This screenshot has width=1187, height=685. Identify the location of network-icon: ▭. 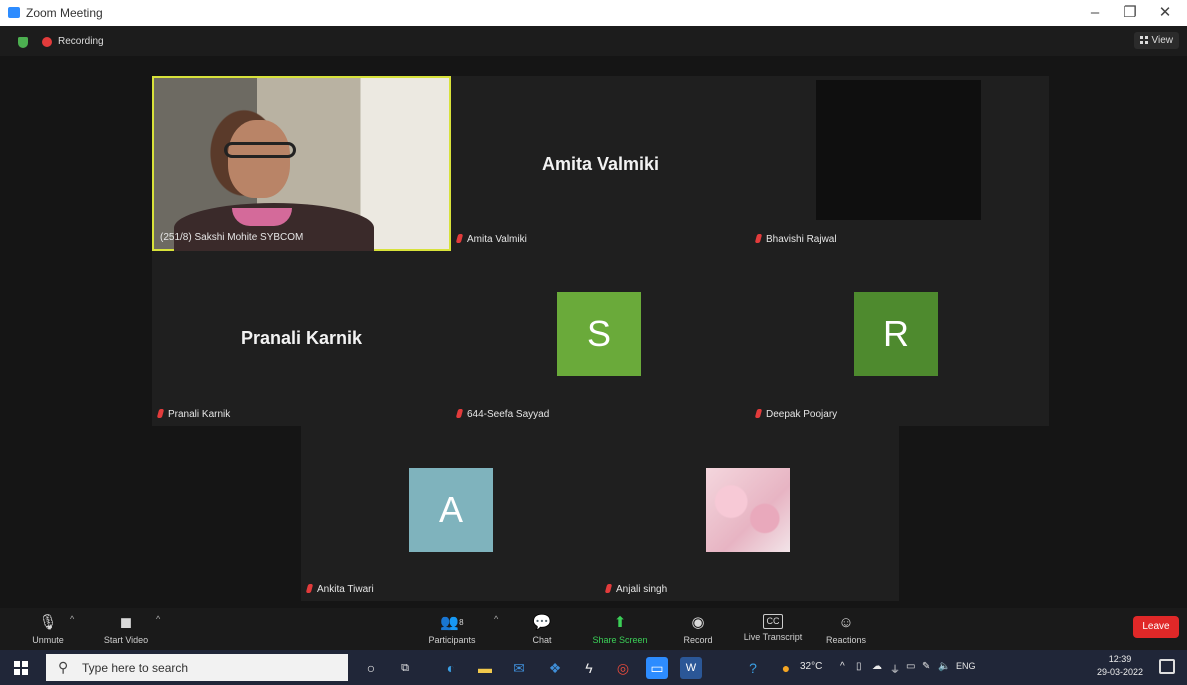
(910, 666).